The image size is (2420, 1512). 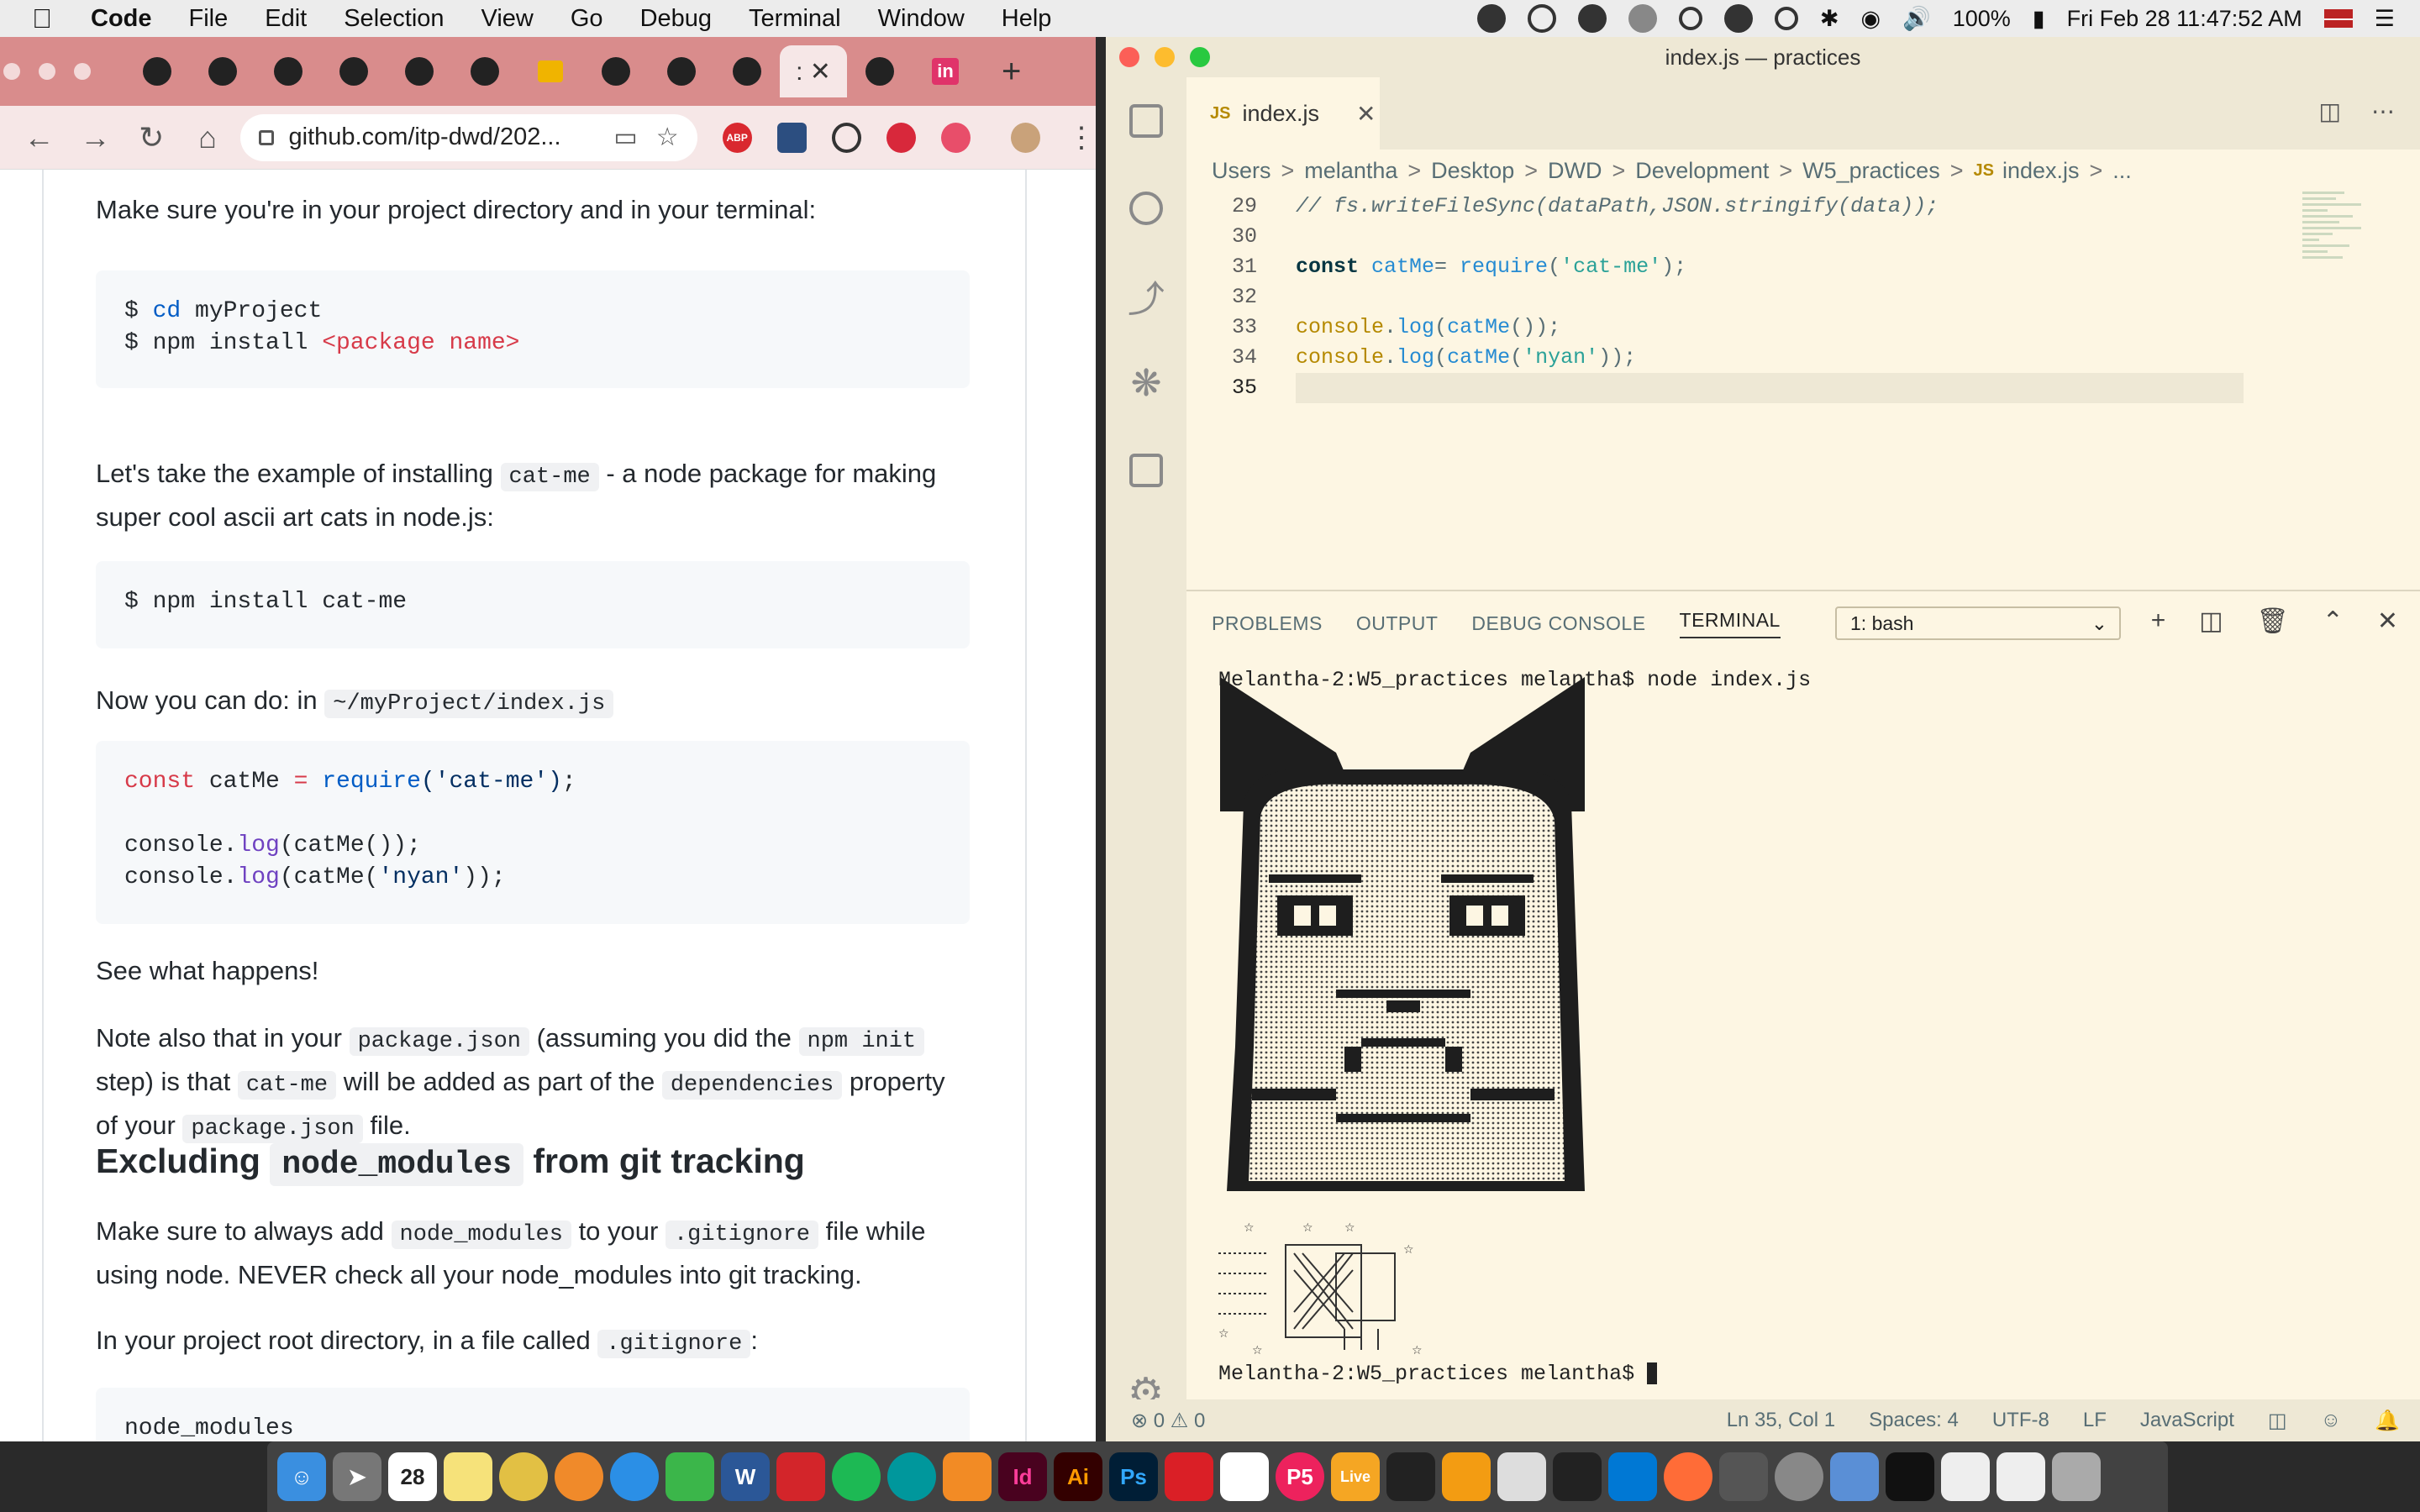 What do you see at coordinates (1467, 1476) in the screenshot?
I see `books-icon` at bounding box center [1467, 1476].